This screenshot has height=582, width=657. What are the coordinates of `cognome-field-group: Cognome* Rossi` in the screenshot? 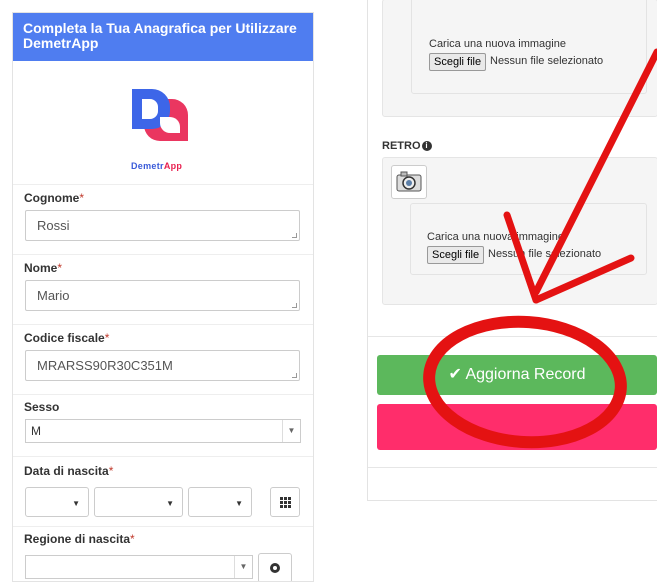 It's located at (163, 220).